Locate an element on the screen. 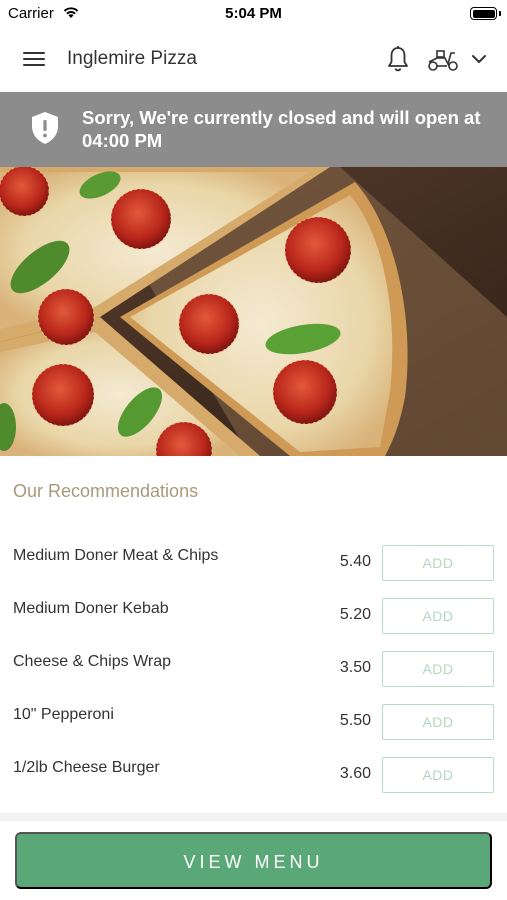 This screenshot has height=900, width=507. scooter-icon is located at coordinates (443, 60).